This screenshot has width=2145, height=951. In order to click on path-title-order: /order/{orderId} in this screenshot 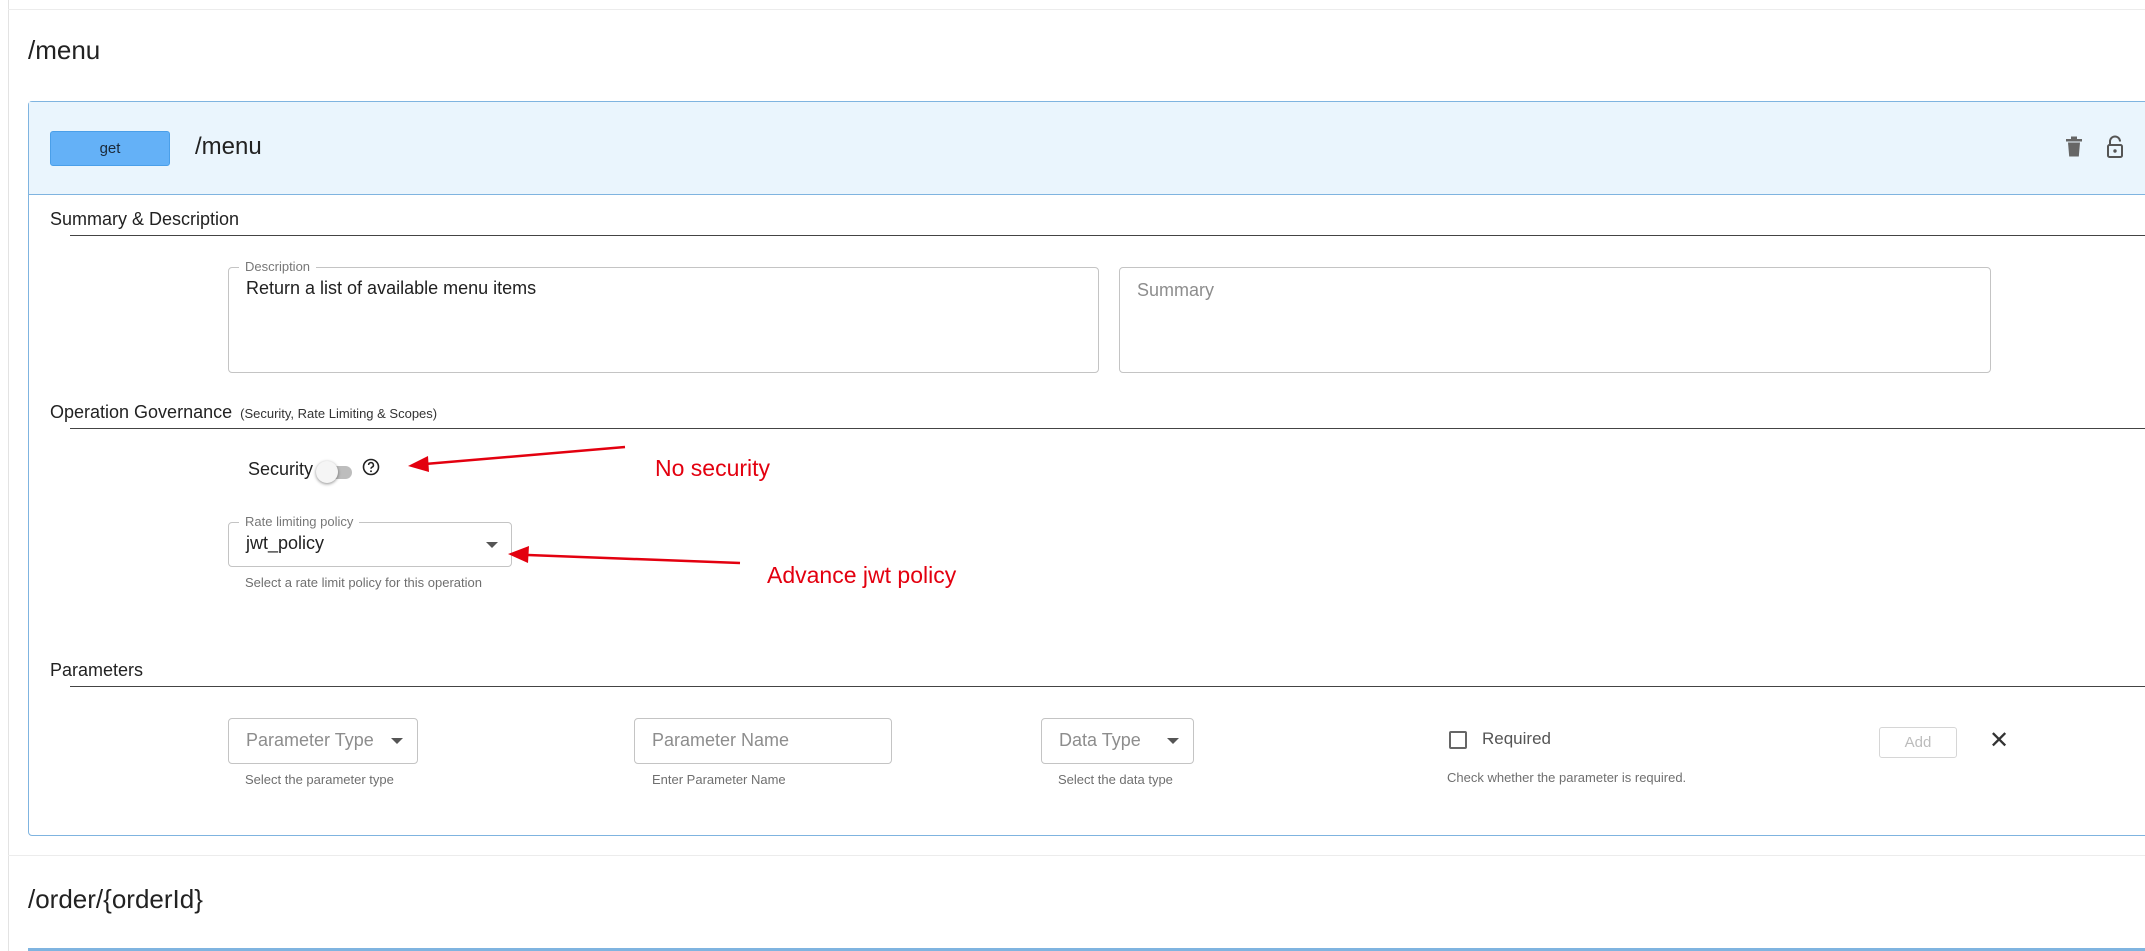, I will do `click(115, 899)`.